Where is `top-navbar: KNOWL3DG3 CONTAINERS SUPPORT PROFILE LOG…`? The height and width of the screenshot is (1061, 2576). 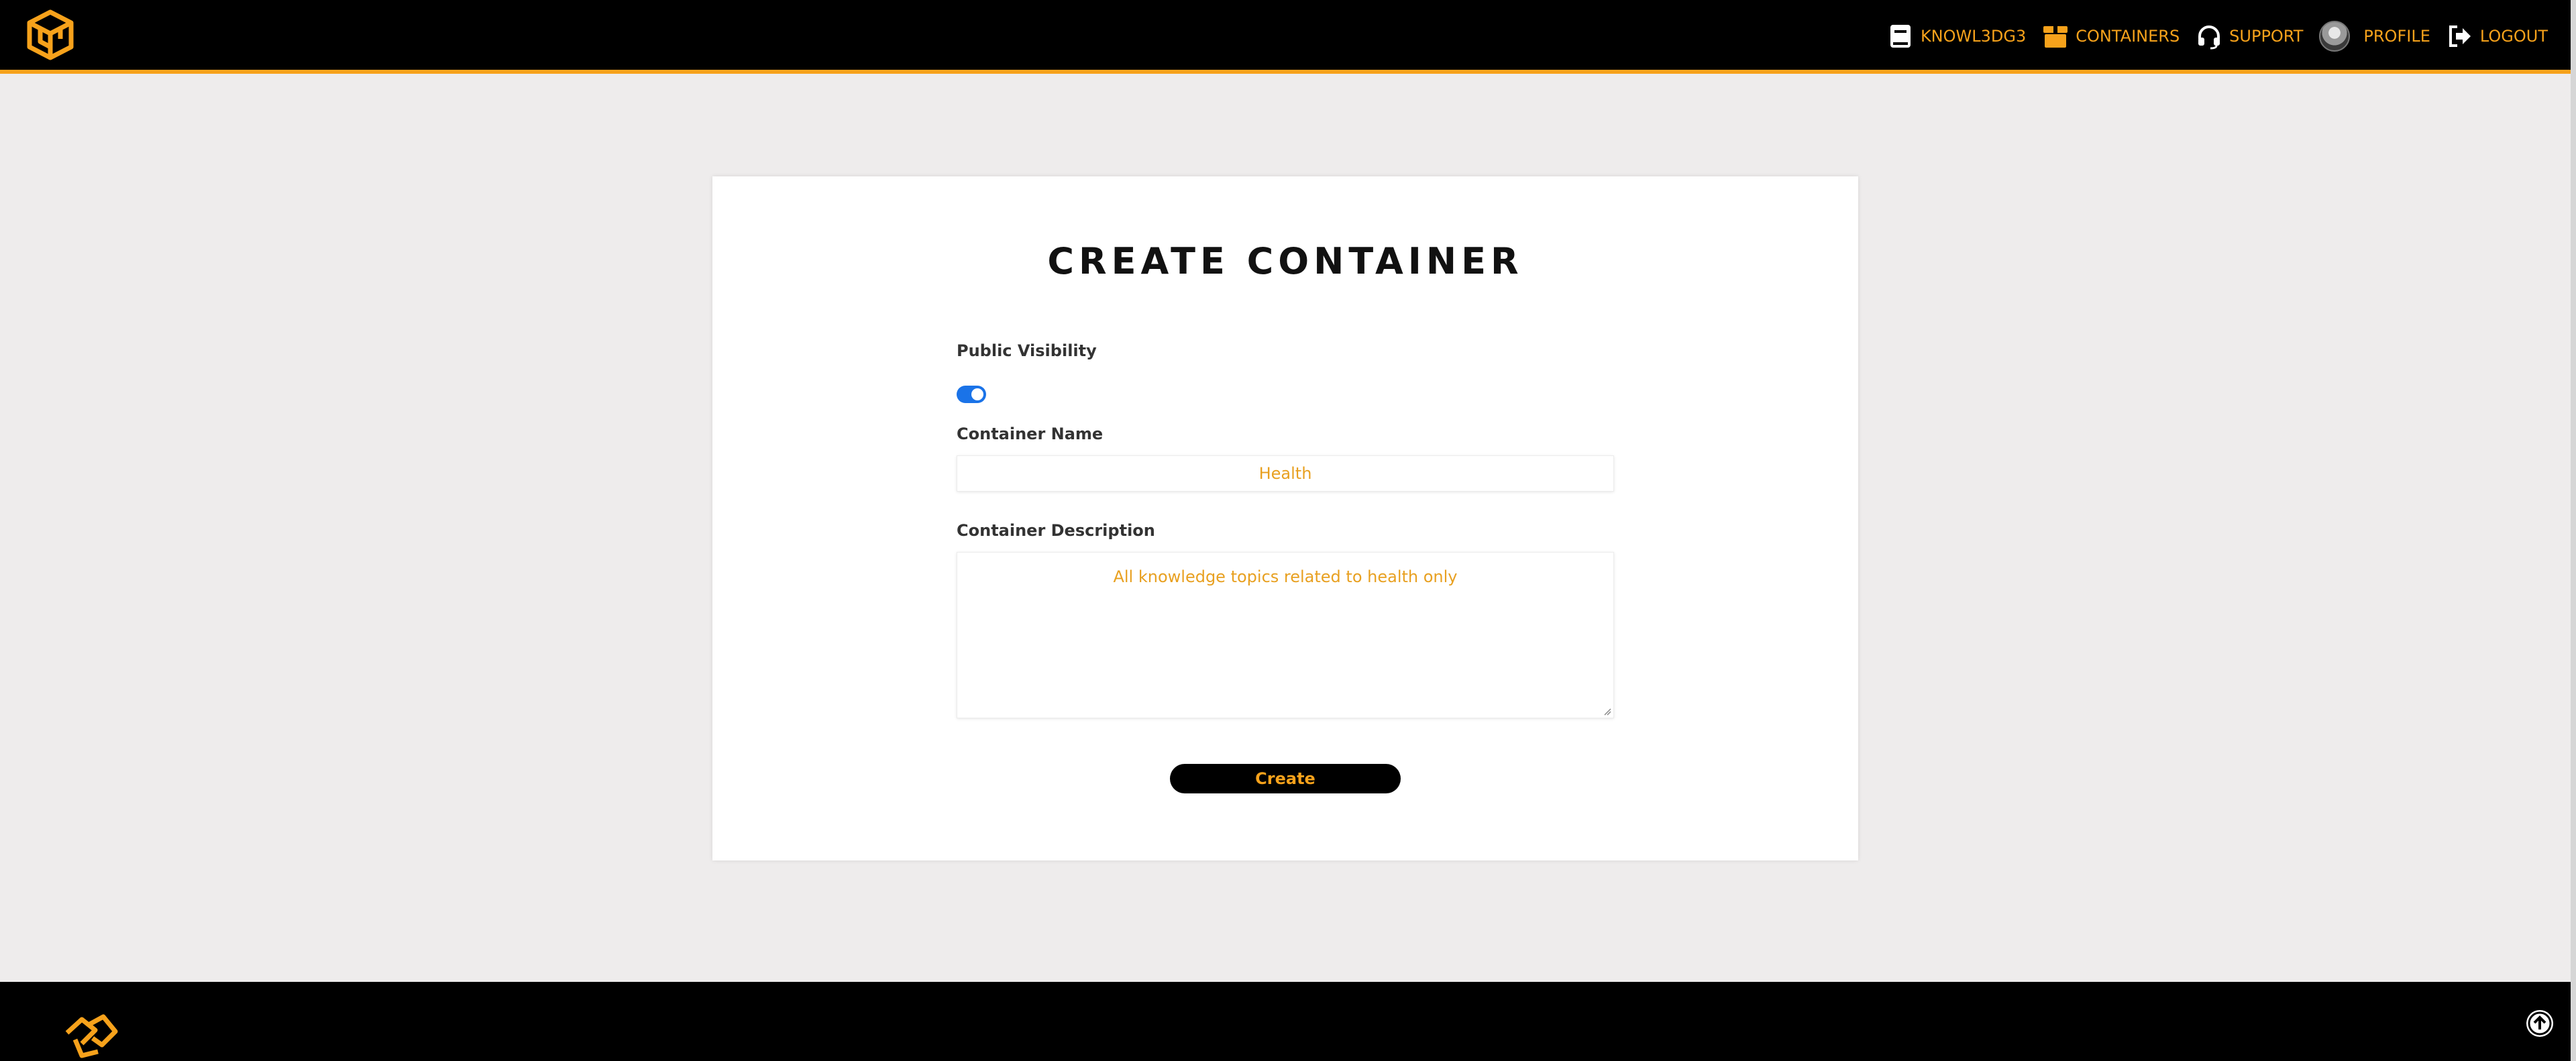 top-navbar: KNOWL3DG3 CONTAINERS SUPPORT PROFILE LOG… is located at coordinates (1285, 37).